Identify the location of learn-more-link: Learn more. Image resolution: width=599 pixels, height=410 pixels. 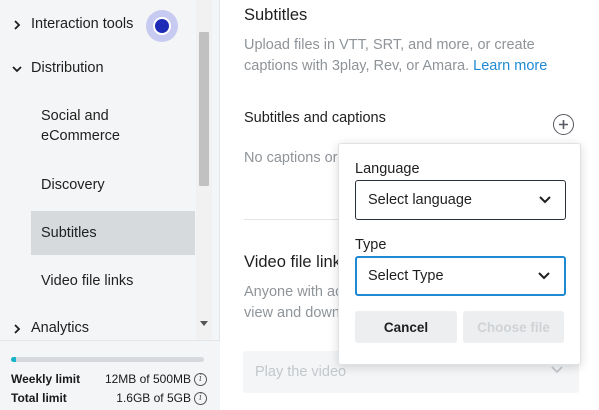
(510, 66).